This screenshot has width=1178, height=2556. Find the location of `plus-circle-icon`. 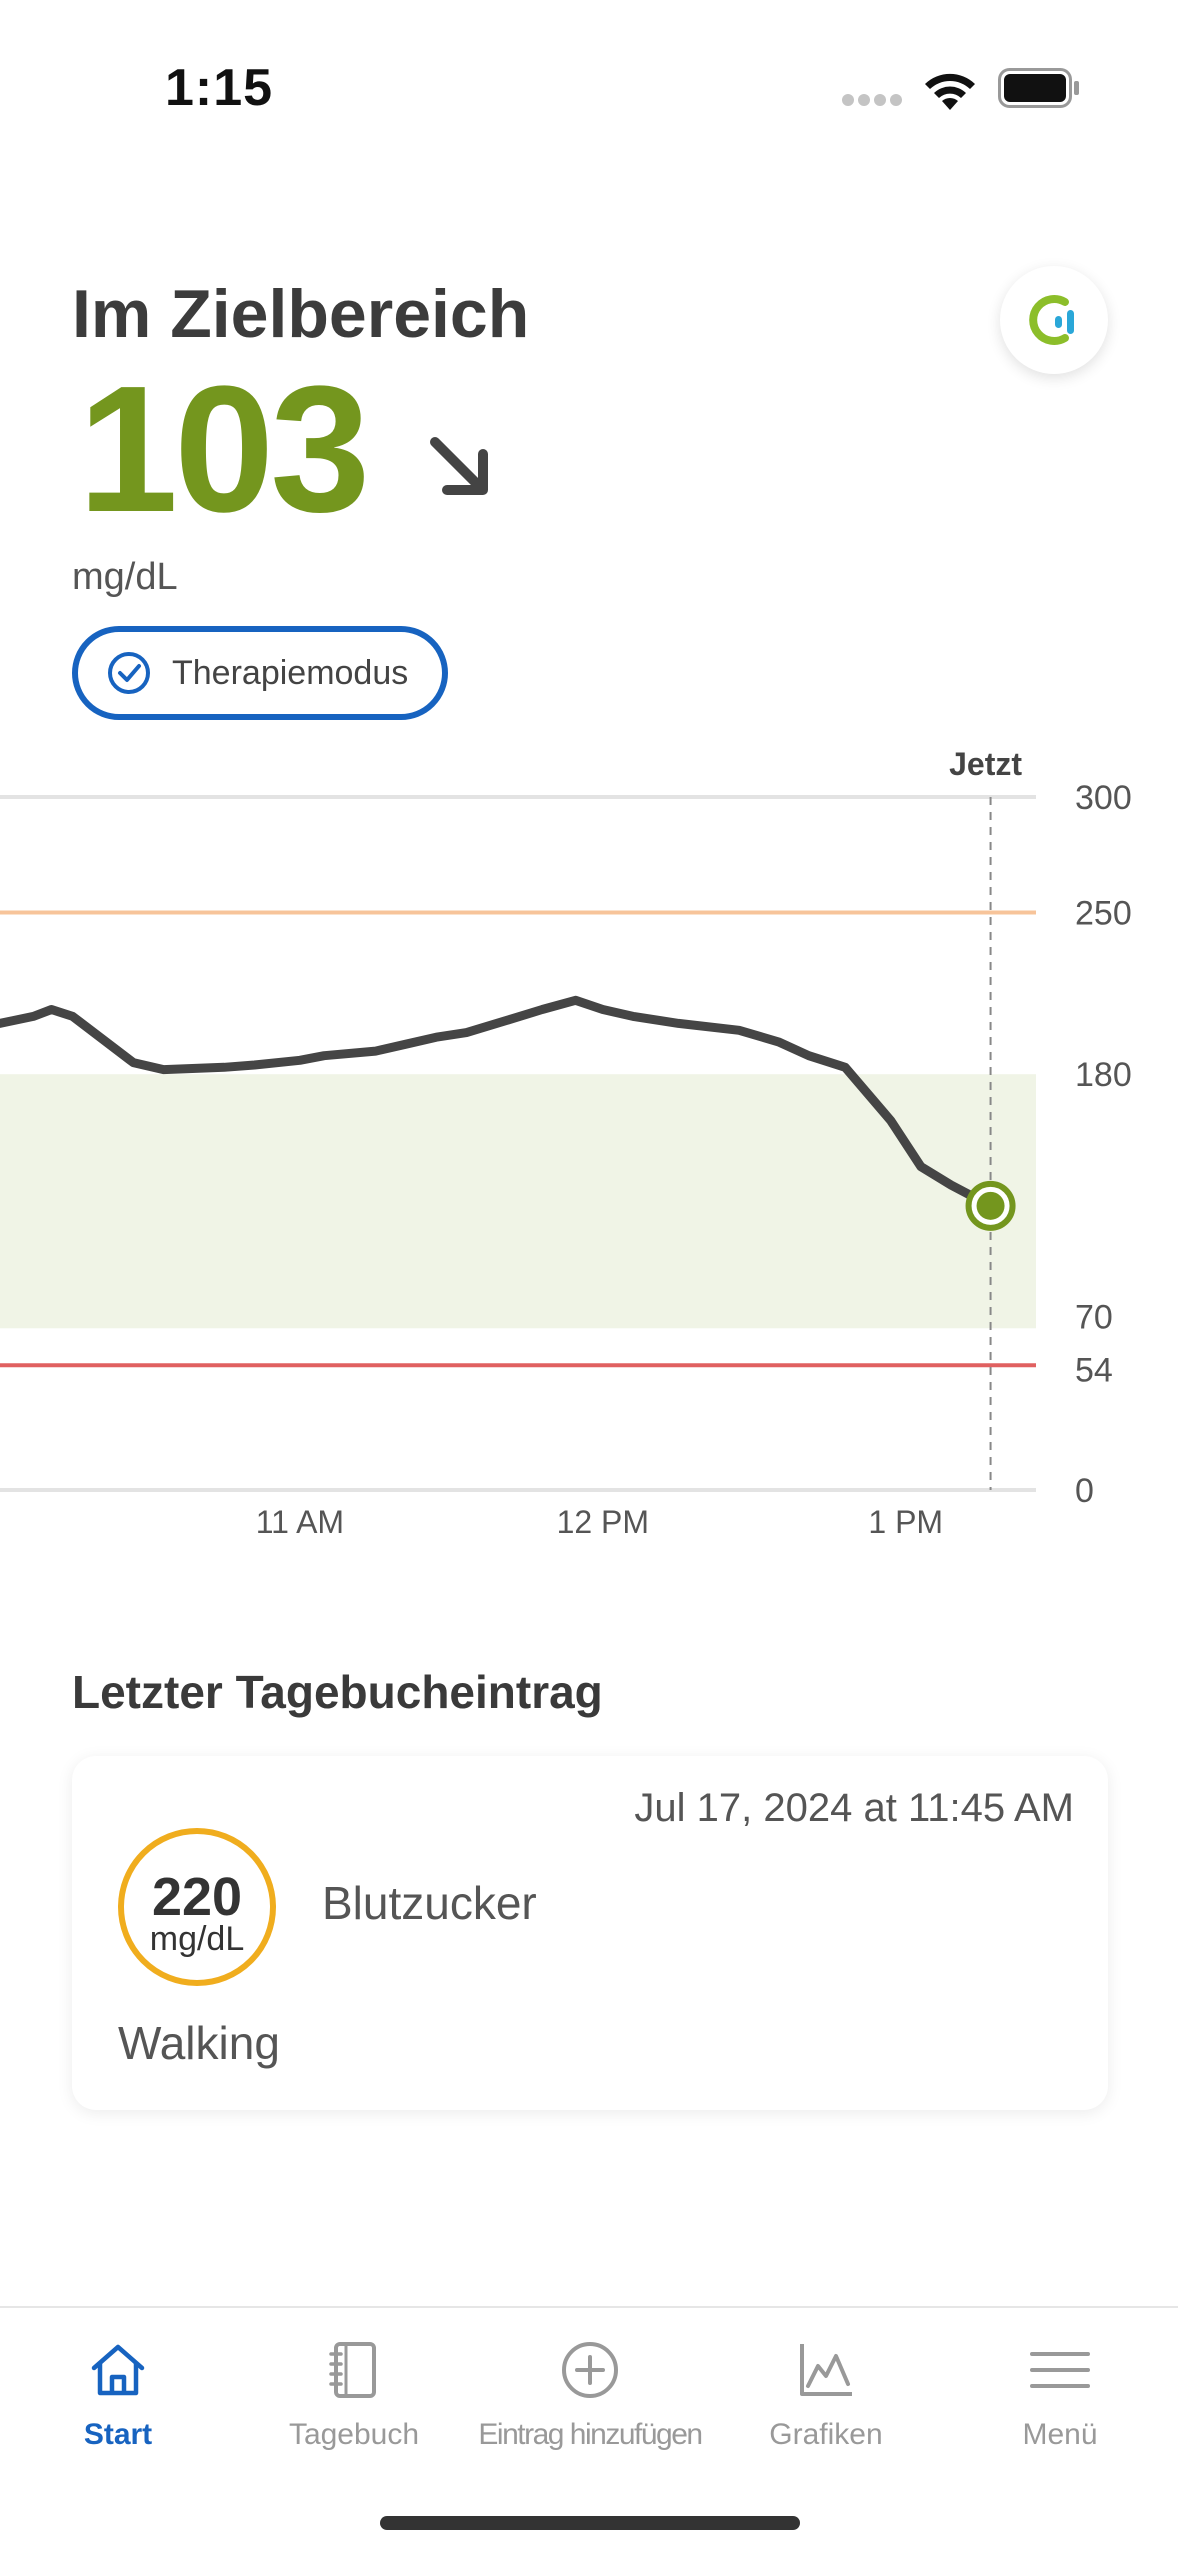

plus-circle-icon is located at coordinates (590, 2370).